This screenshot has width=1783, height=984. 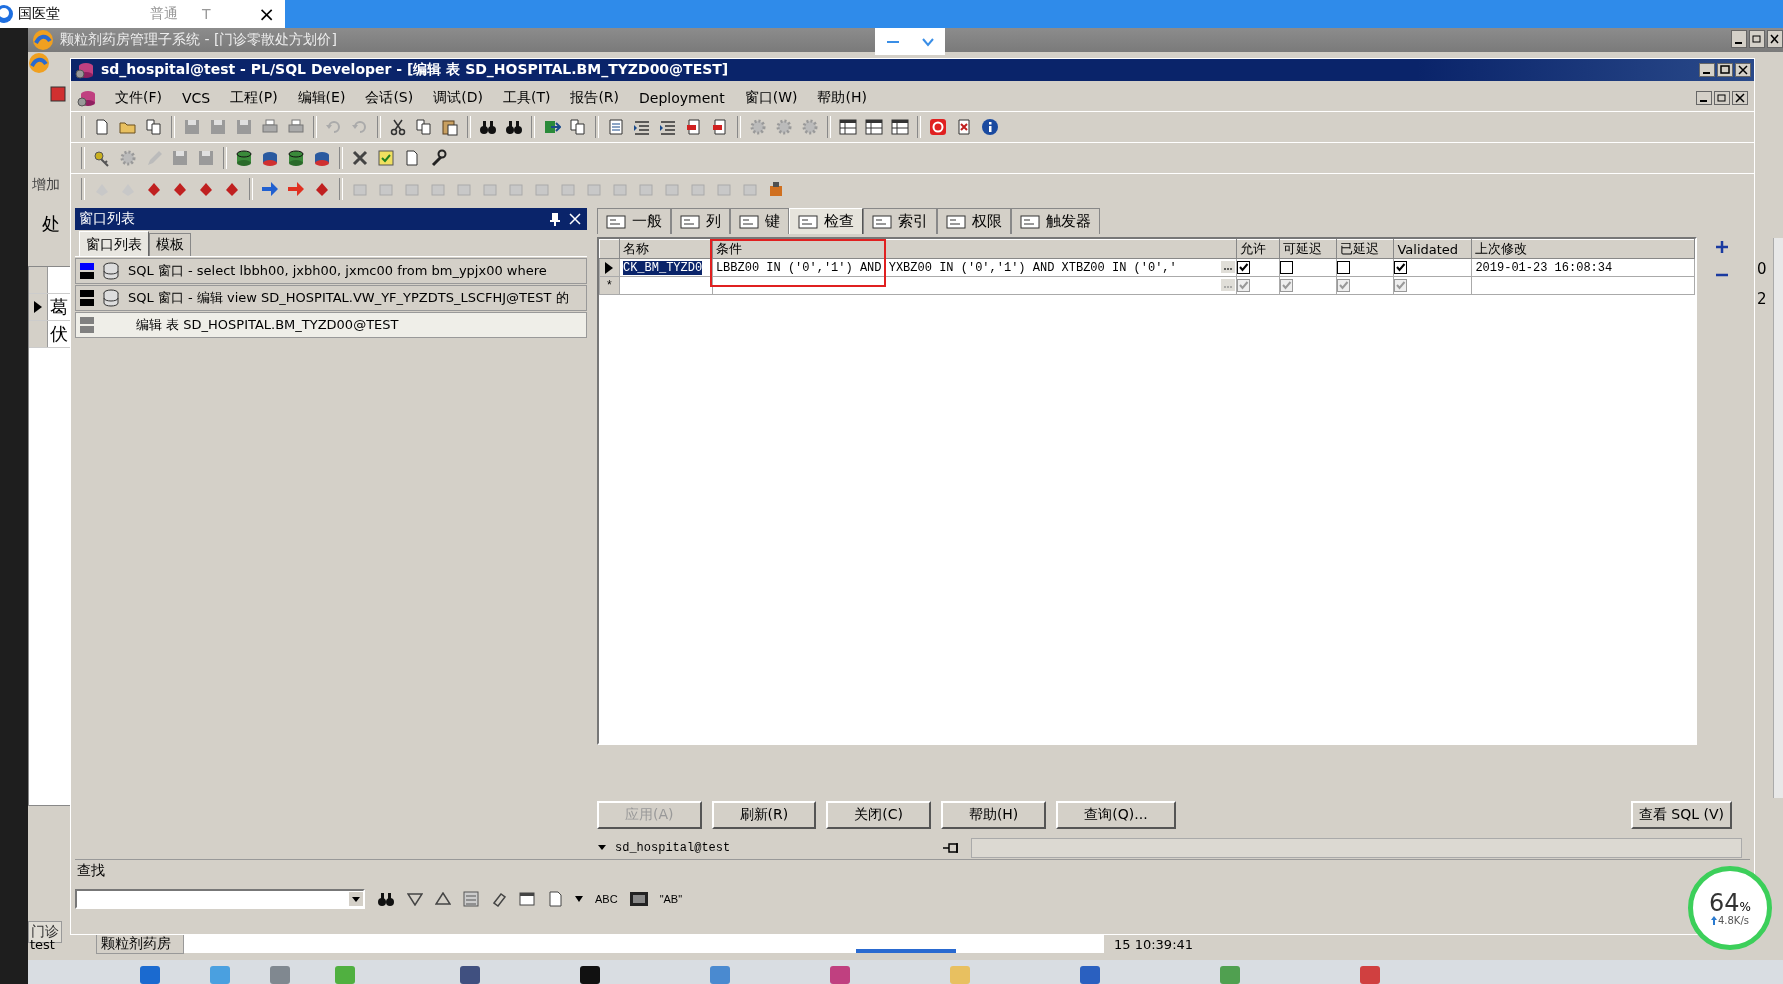 I want to click on menu-item: Deployment, so click(x=682, y=98).